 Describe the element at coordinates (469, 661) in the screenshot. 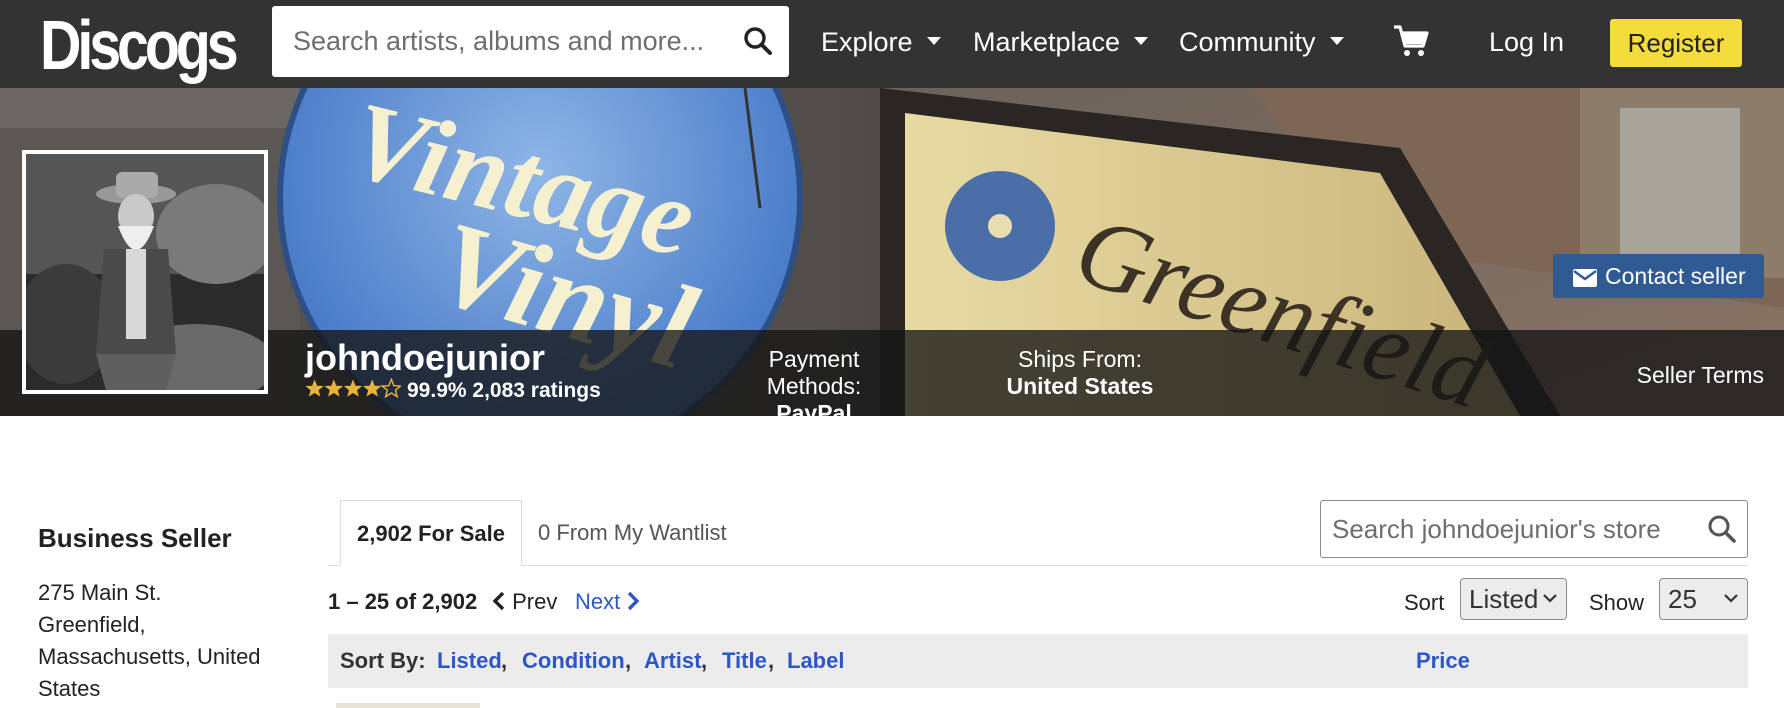

I see `sort-by-listed: Listed` at that location.